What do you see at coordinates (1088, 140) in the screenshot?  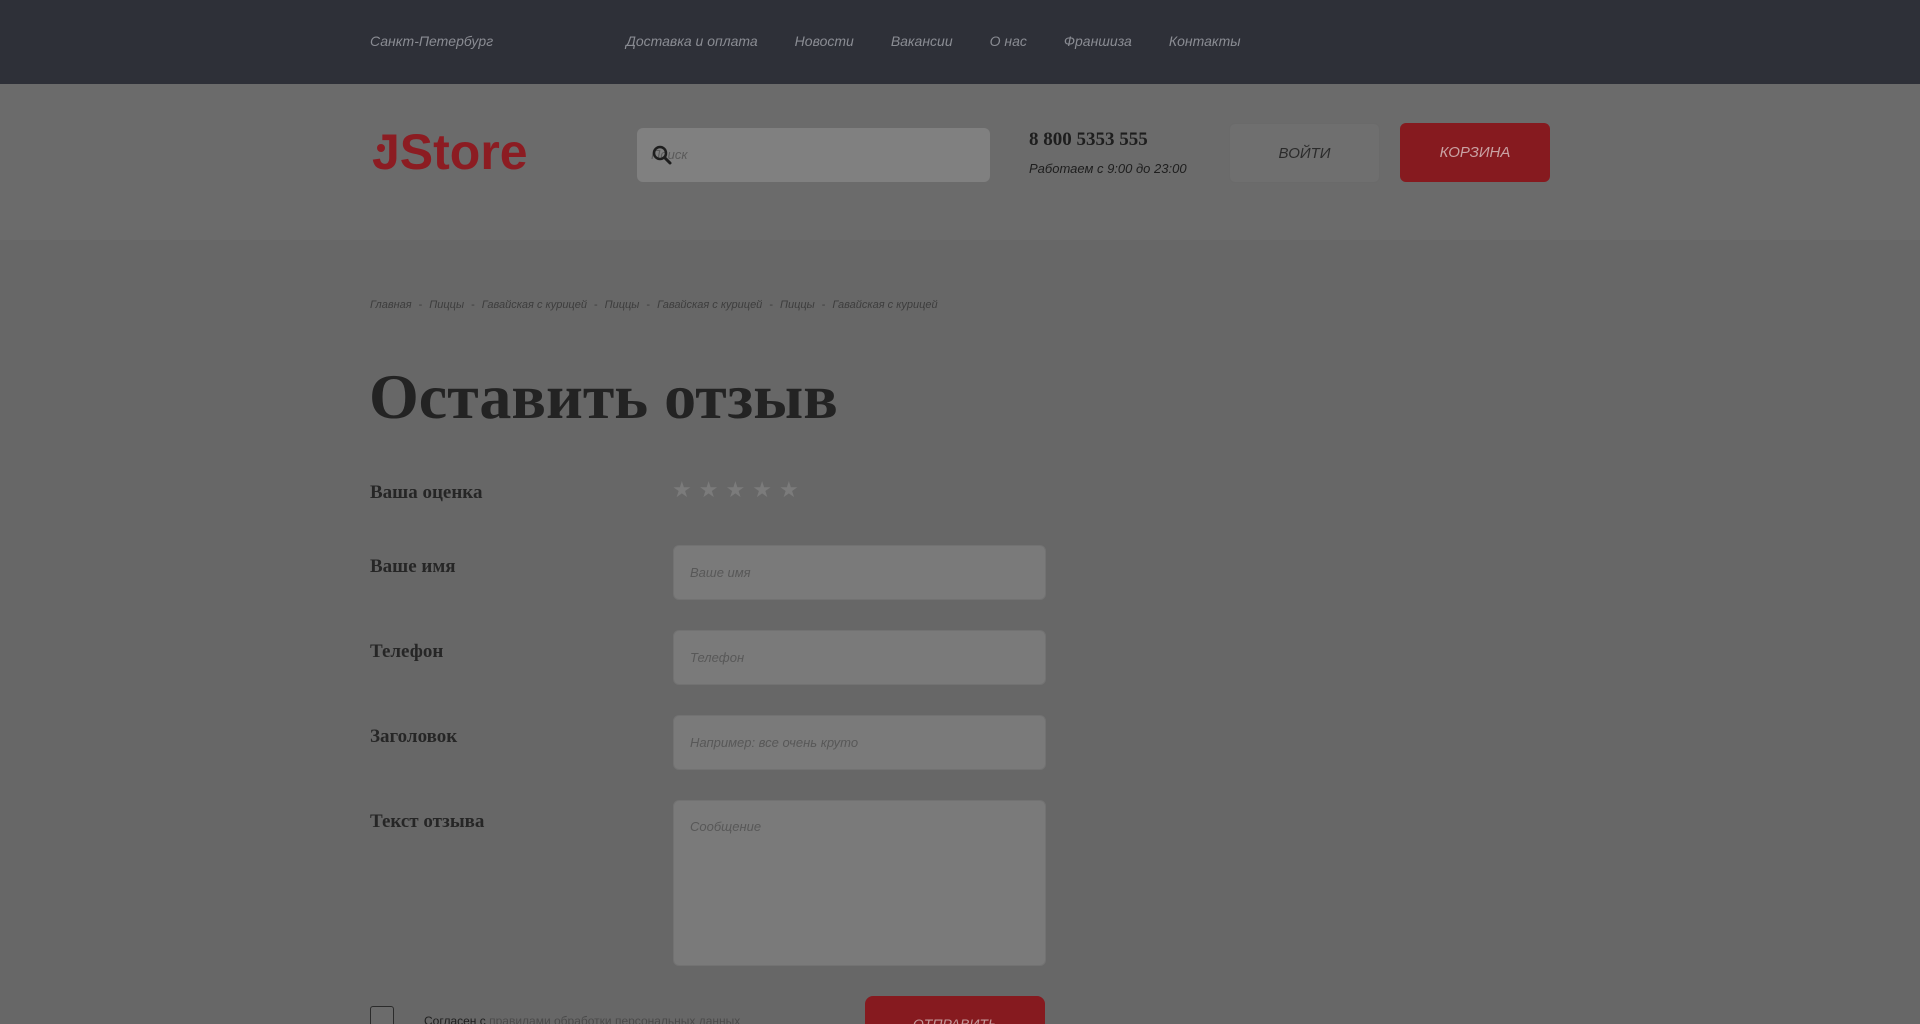 I see `phone-number: 8 800 5353 555` at bounding box center [1088, 140].